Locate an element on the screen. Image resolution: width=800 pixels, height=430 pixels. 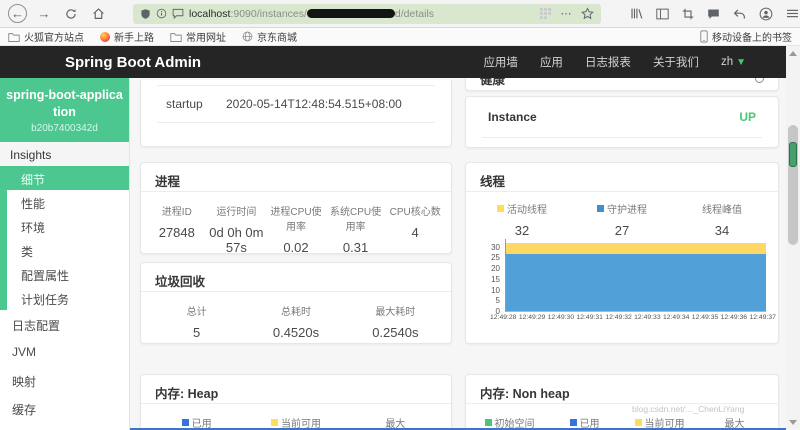
feedback-bubble-icon is located at coordinates (713, 14).